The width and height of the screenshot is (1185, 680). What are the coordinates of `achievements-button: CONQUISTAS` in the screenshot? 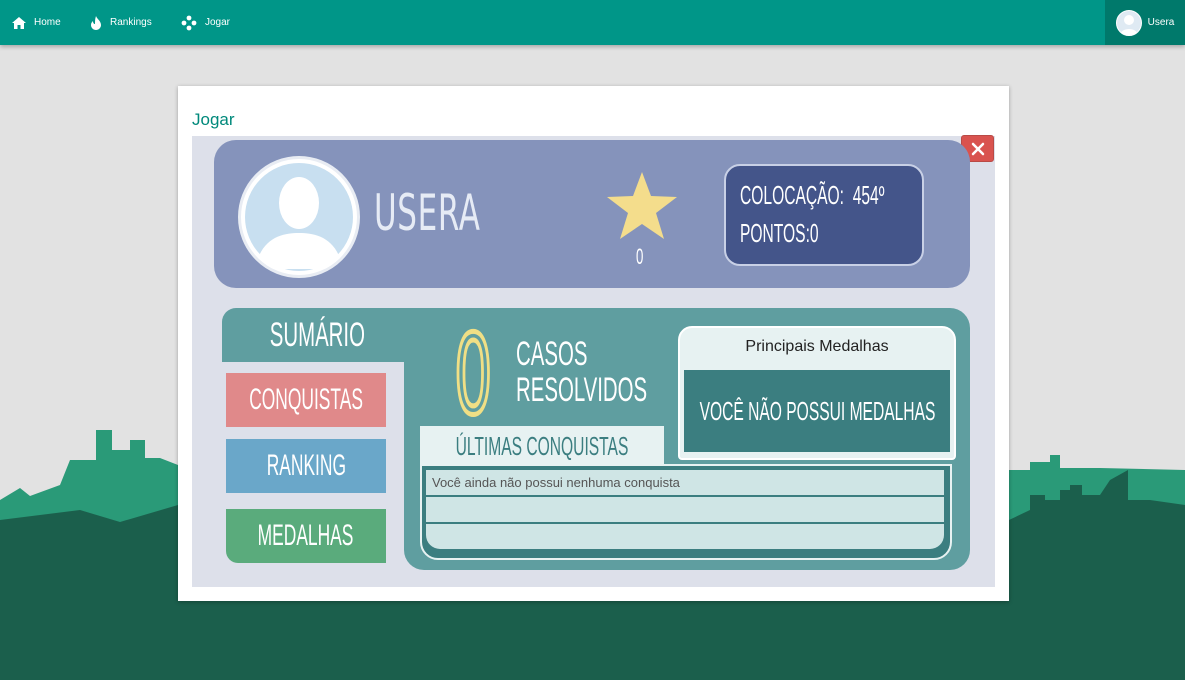 It's located at (306, 400).